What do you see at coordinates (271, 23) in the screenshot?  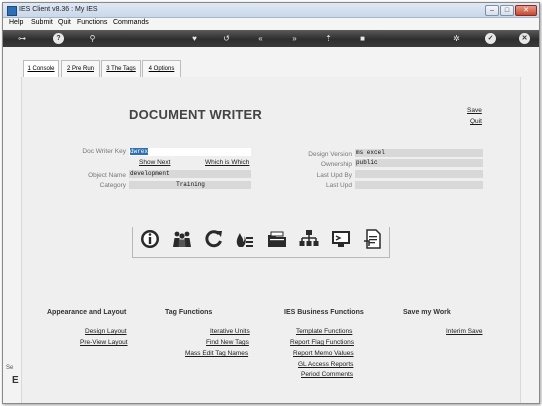 I see `menu-bar: Help Submit Quit Functions Commands` at bounding box center [271, 23].